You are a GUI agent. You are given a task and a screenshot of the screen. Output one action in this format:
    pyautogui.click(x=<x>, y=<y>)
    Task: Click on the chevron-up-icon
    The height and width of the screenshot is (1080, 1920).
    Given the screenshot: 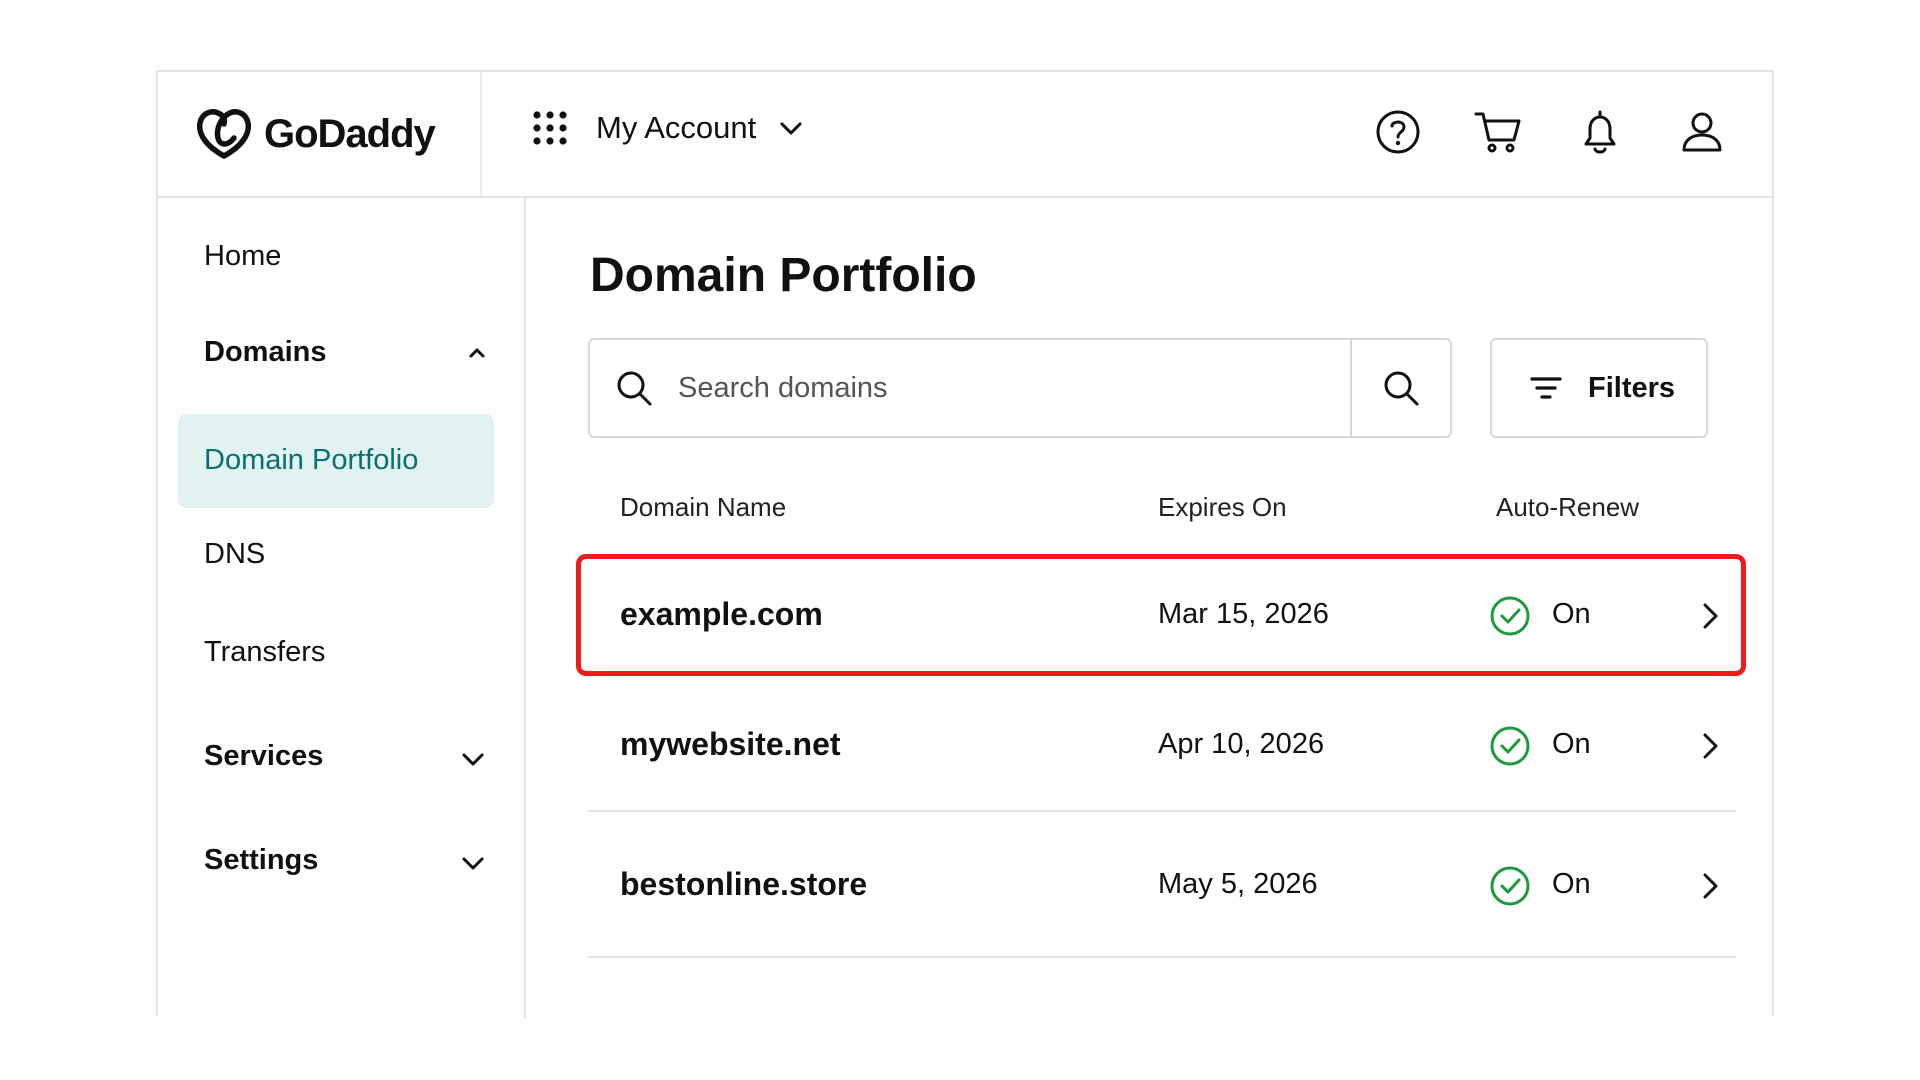 What is the action you would take?
    pyautogui.click(x=477, y=353)
    